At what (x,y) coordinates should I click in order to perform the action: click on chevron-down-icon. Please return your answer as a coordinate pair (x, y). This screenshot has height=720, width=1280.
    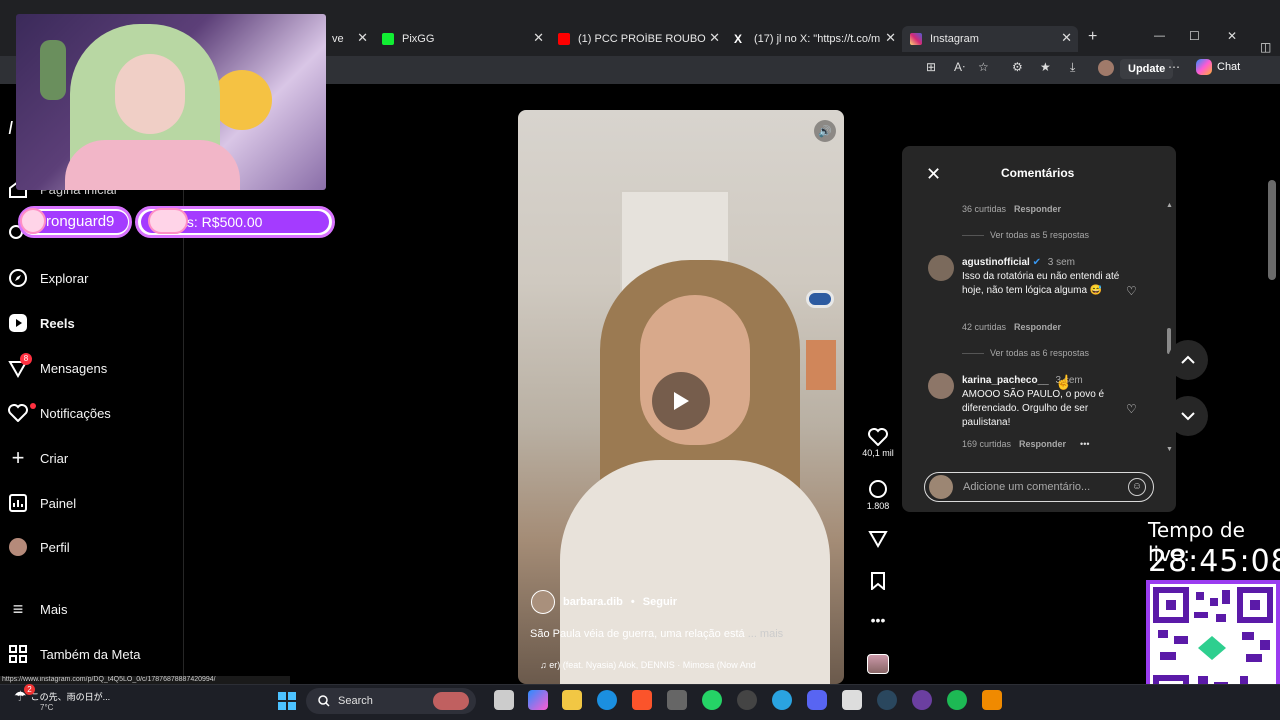
    Looking at the image, I should click on (1188, 416).